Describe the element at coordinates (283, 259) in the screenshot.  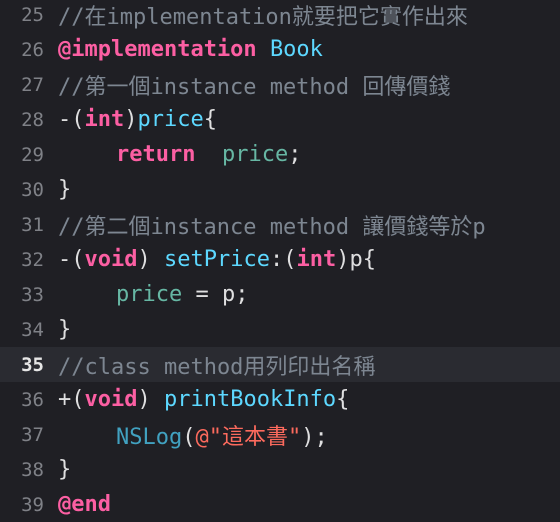
I see `punctuation-token: :(` at that location.